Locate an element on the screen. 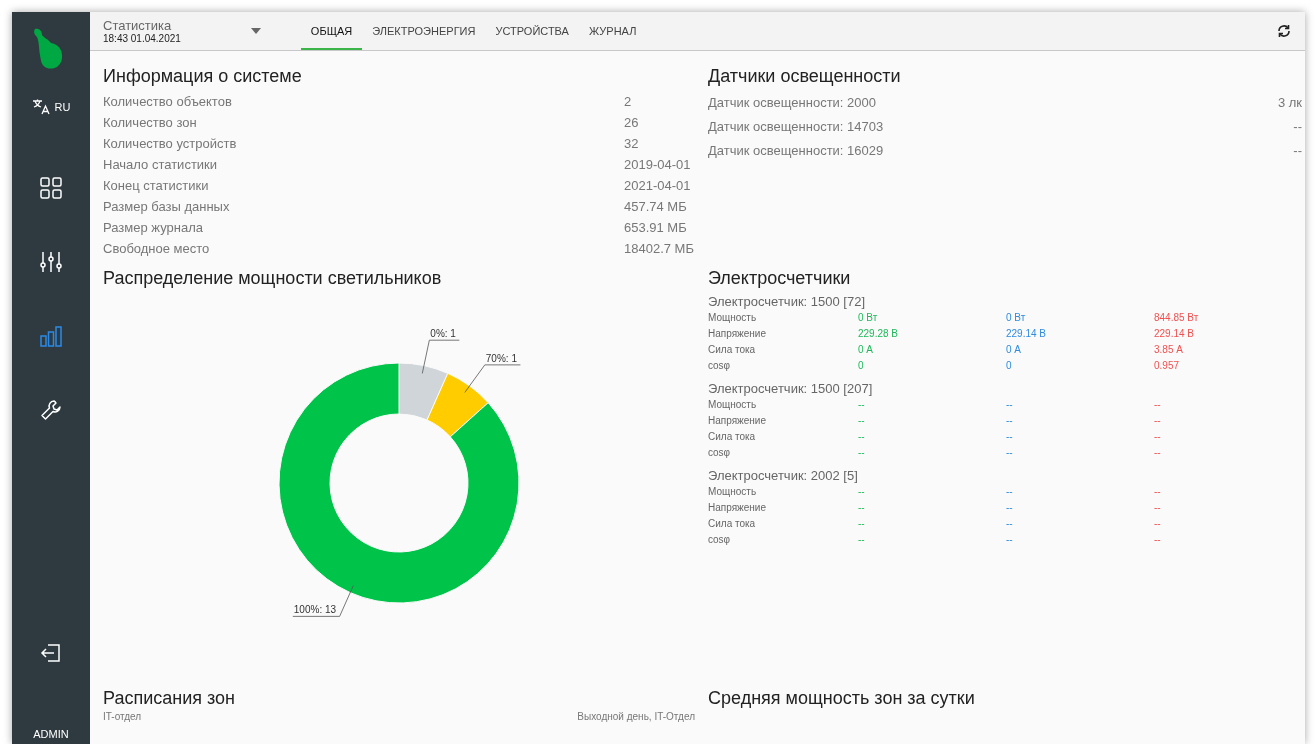  section-title: Электросчетчики is located at coordinates (780, 278).